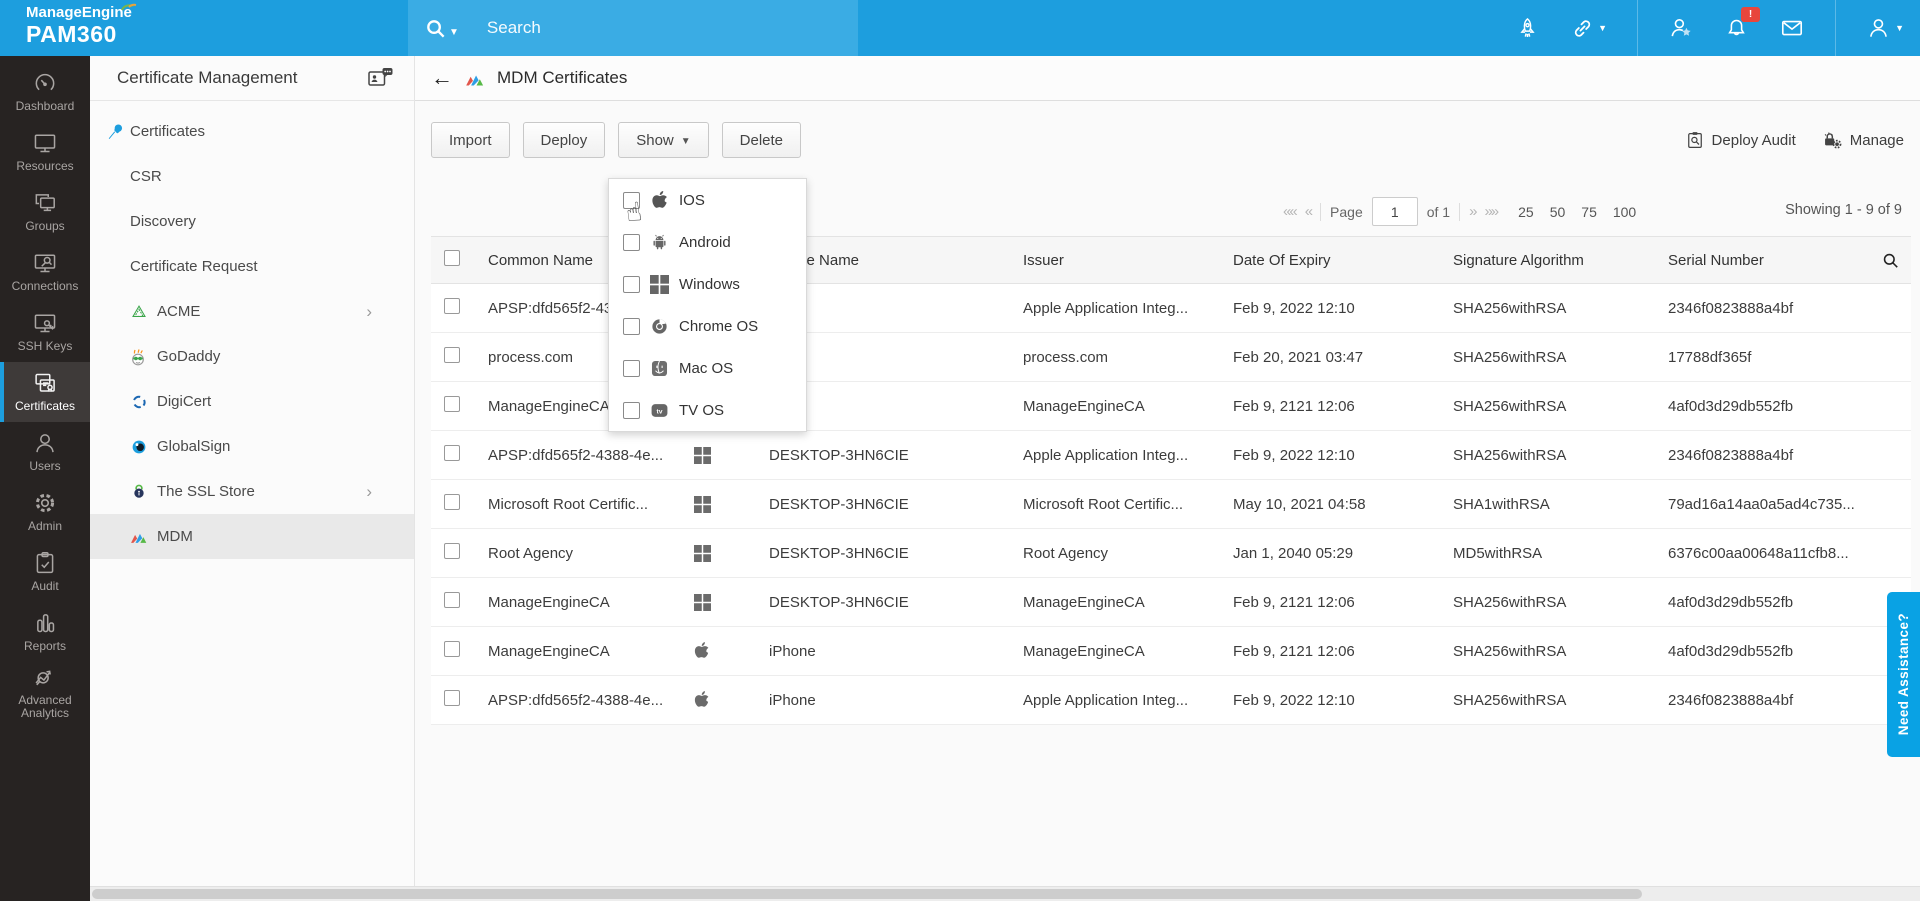  Describe the element at coordinates (139, 491) in the screenshot. I see `sslstore-icon` at that location.